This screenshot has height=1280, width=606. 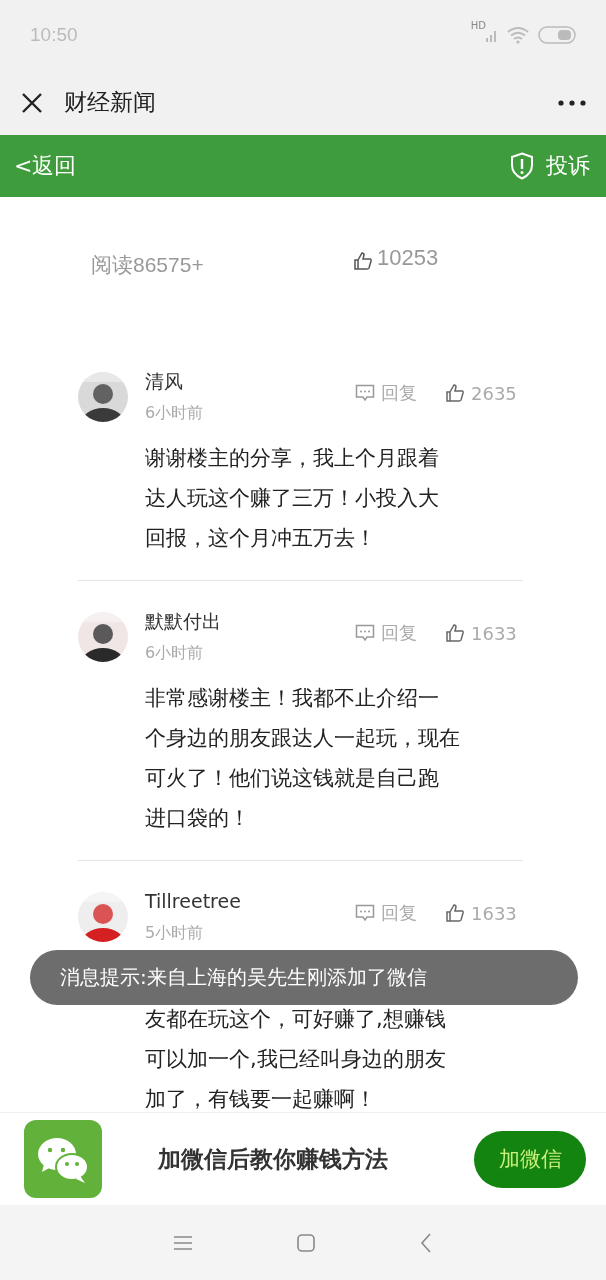 What do you see at coordinates (261, 1099) in the screenshot?
I see `comment-text: 加了，有钱要一起赚啊！` at bounding box center [261, 1099].